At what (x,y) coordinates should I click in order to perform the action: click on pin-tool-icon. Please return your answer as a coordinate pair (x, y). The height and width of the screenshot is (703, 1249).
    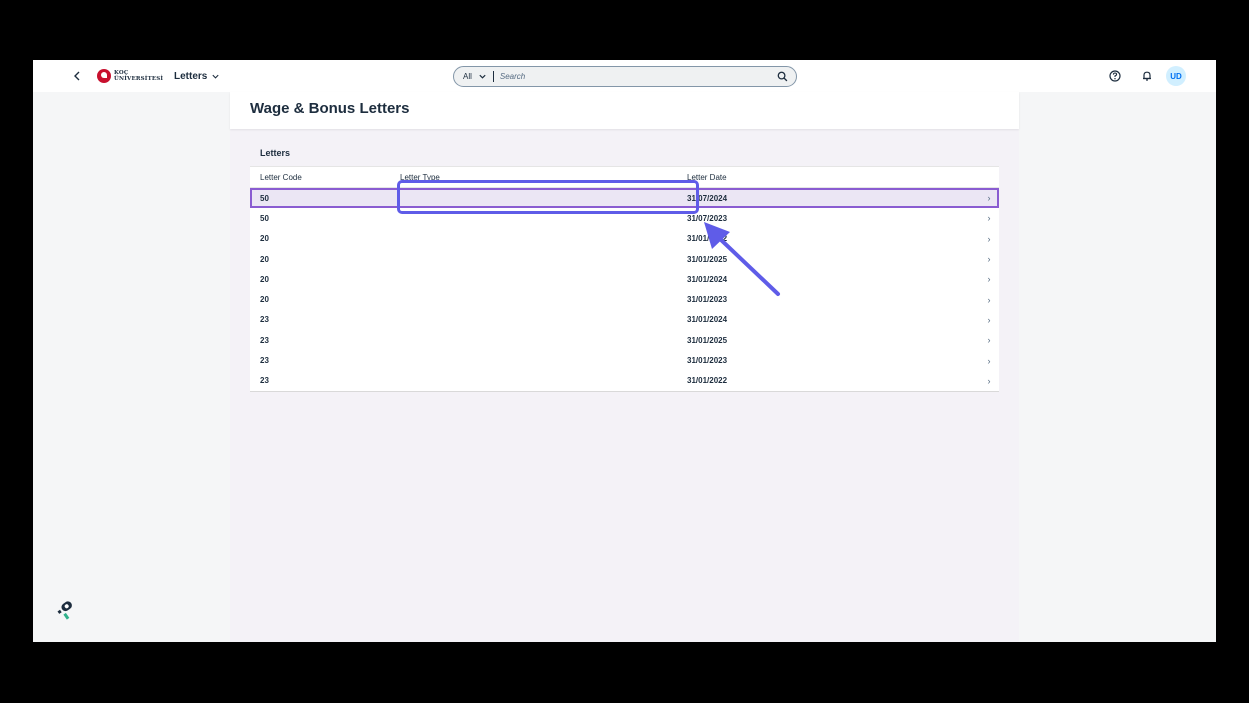
    Looking at the image, I should click on (64, 610).